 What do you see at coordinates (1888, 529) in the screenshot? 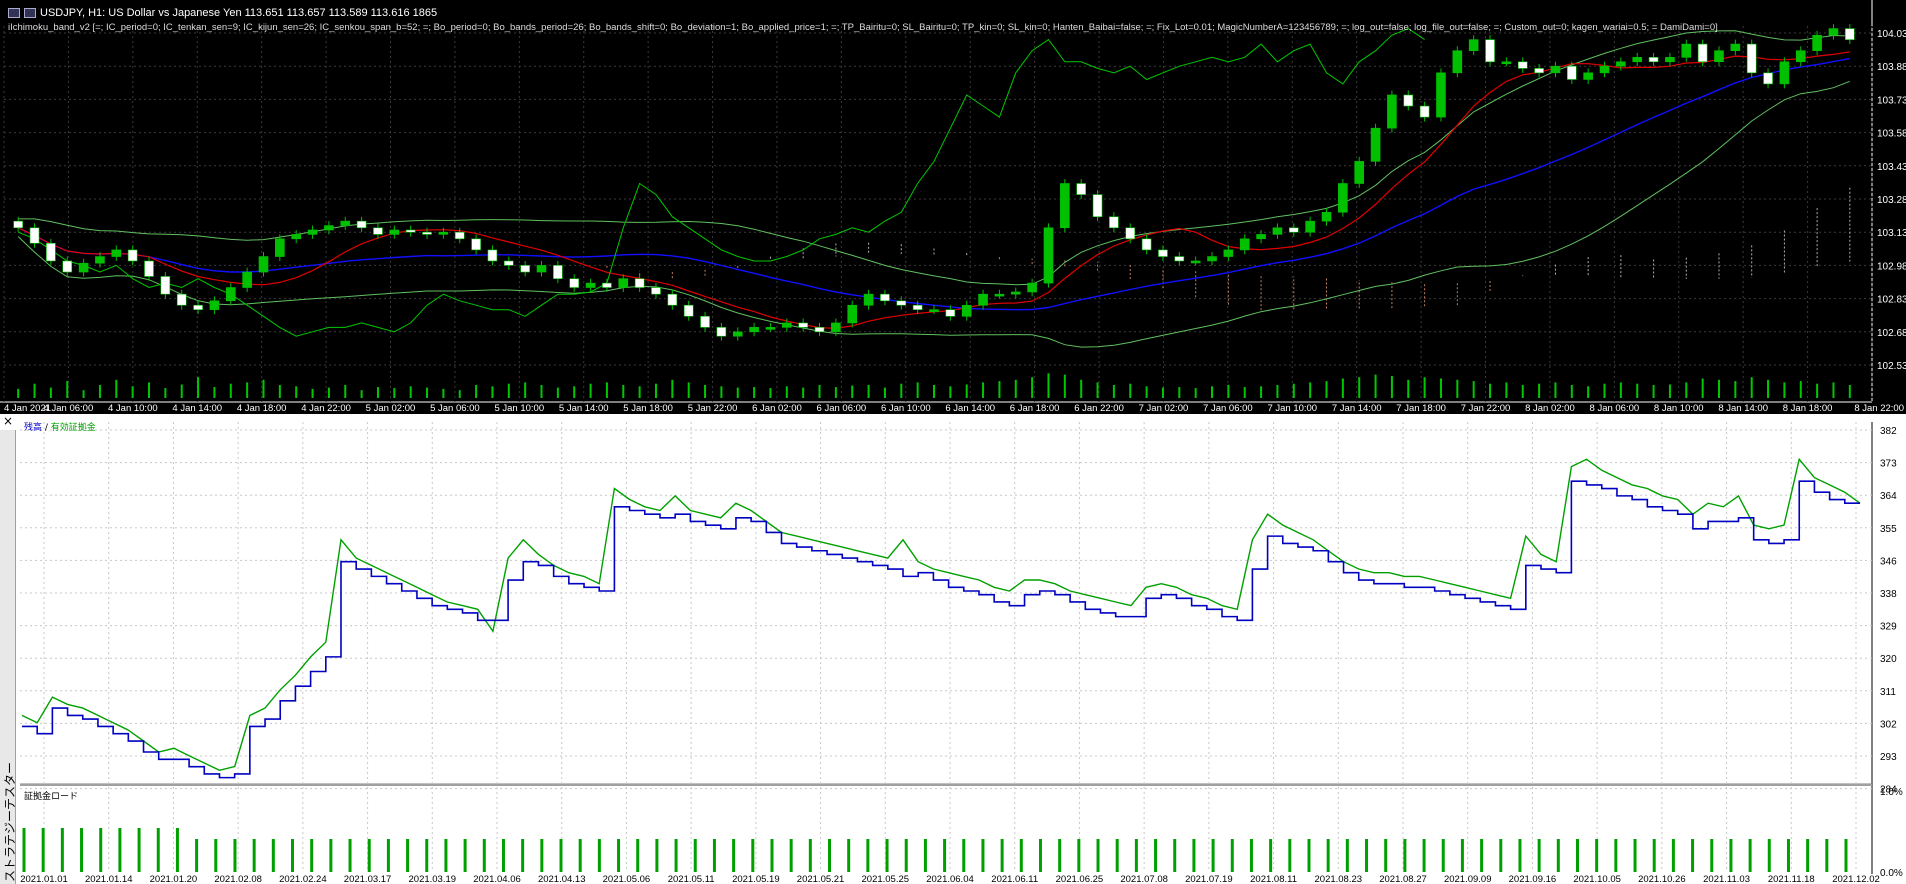
I see `balance-tick-label: 355` at bounding box center [1888, 529].